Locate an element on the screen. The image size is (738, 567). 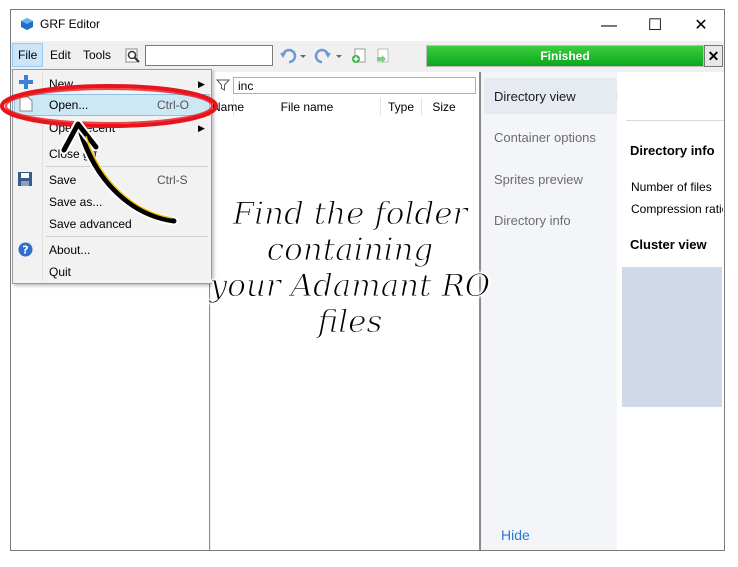
column-header-type: Type is located at coordinates (401, 107).